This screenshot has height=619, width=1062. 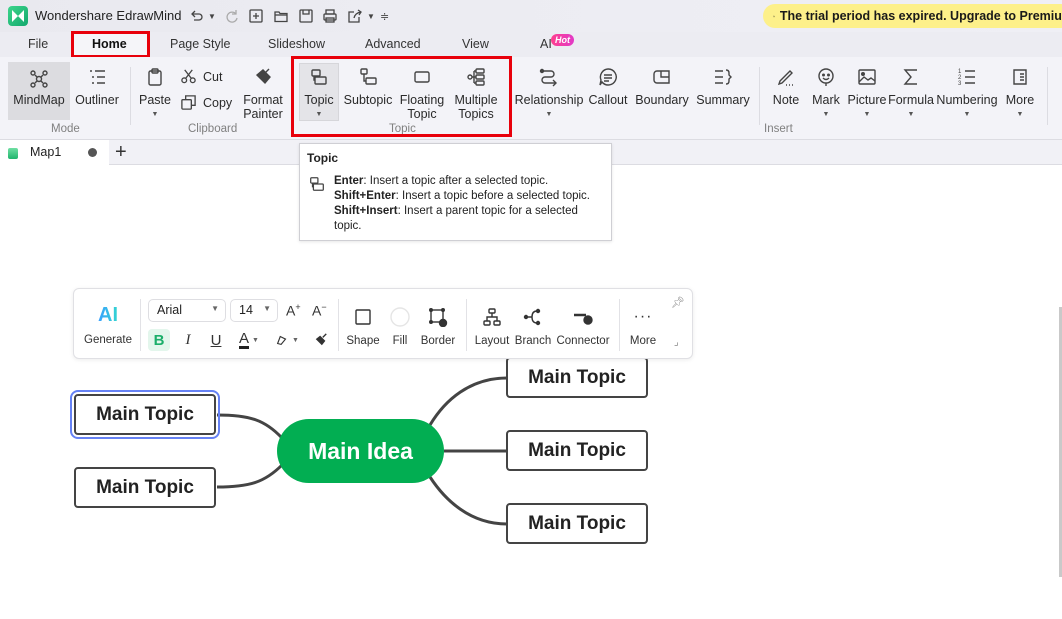 What do you see at coordinates (438, 317) in the screenshot?
I see `border-icon` at bounding box center [438, 317].